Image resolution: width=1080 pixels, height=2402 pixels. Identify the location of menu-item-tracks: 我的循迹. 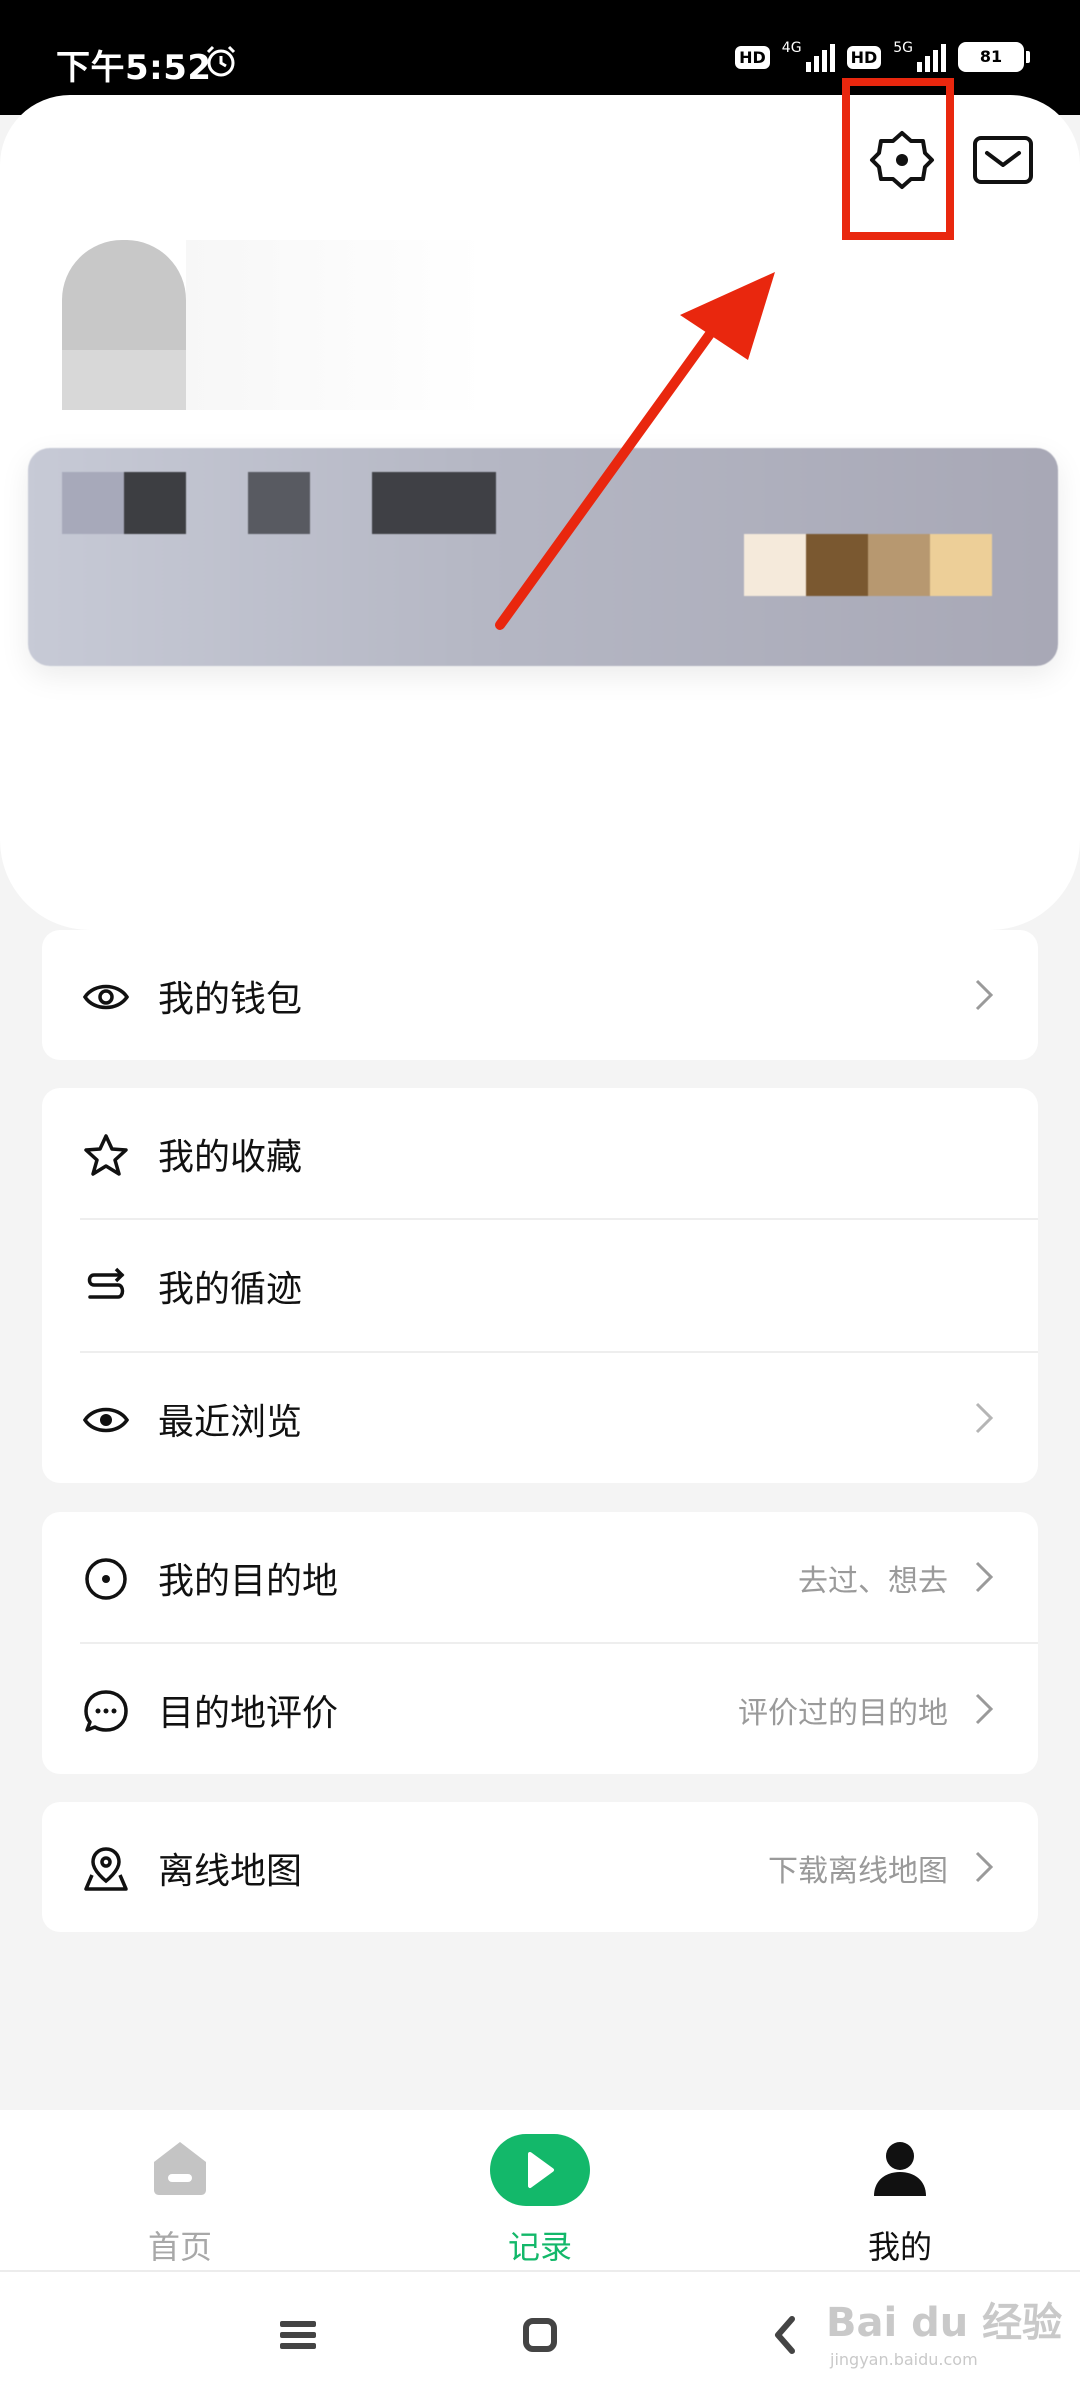
(540, 1285).